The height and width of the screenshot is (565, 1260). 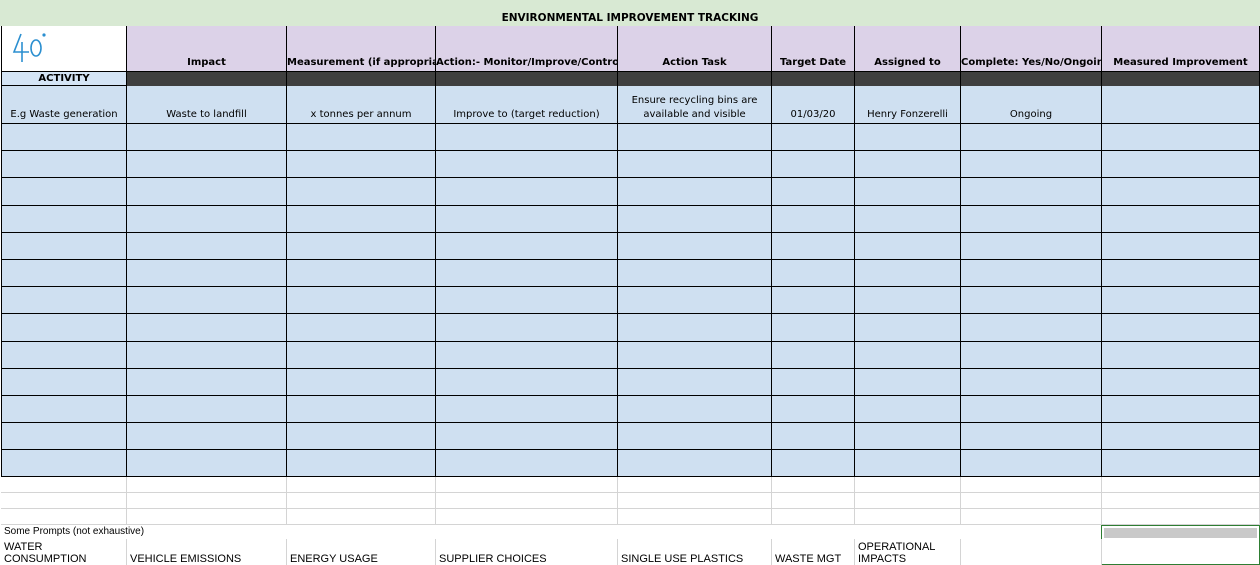 What do you see at coordinates (527, 49) in the screenshot?
I see `header-action: Action:- Monitor/Improve/Control` at bounding box center [527, 49].